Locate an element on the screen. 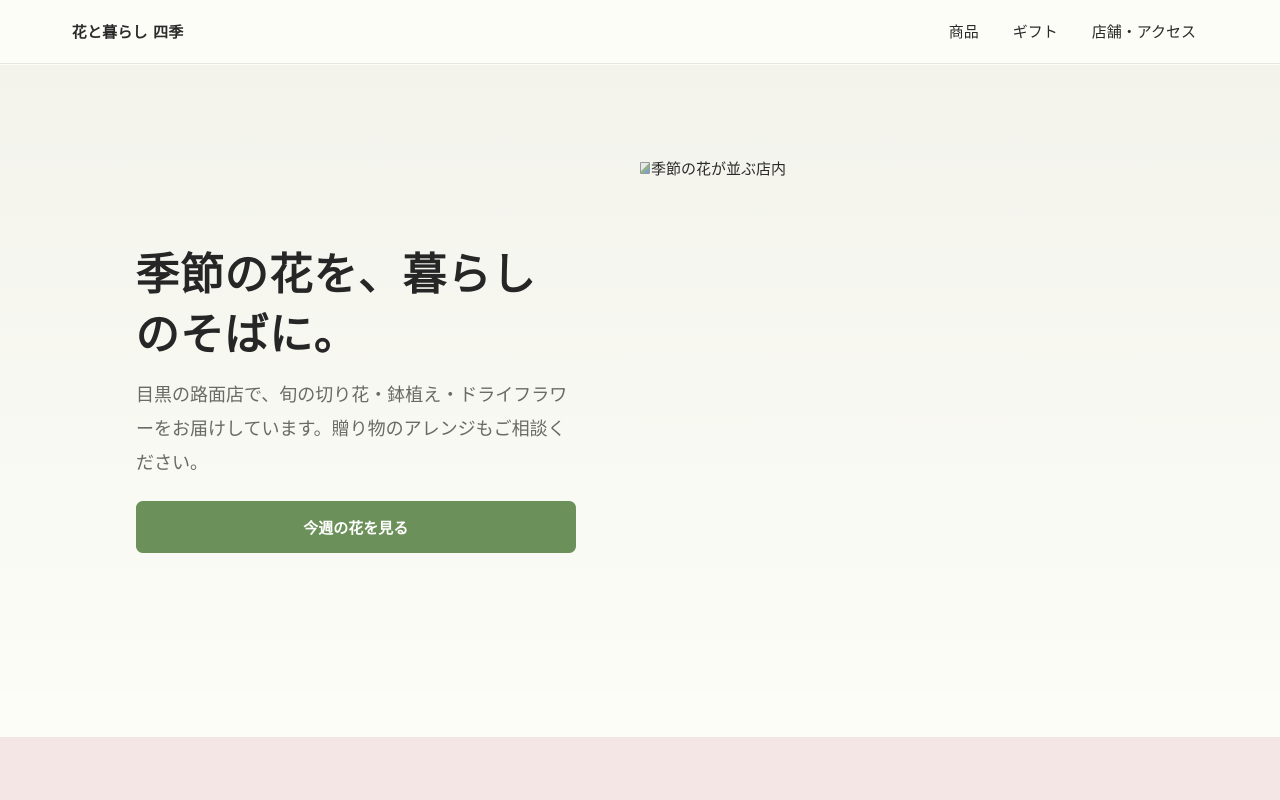 This screenshot has width=1280, height=800. nav-item-store-access: 店舗・アクセス is located at coordinates (1144, 31).